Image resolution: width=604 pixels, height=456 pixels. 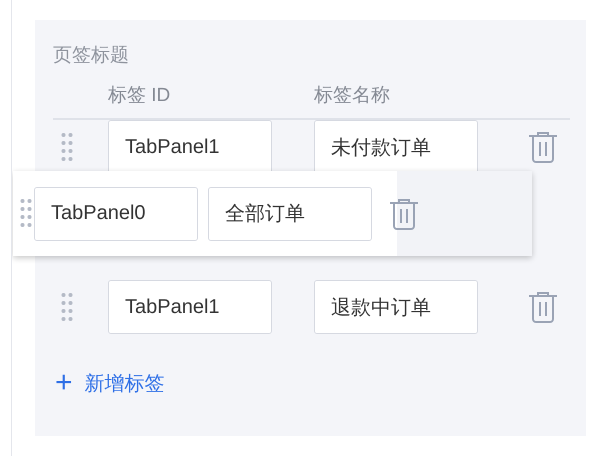 I want to click on section-title: 页签标题, so click(x=91, y=56).